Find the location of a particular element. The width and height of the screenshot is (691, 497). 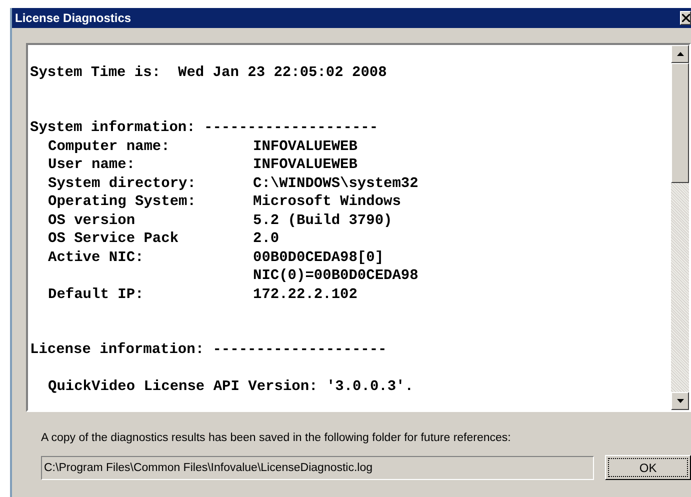

close-button is located at coordinates (685, 18).